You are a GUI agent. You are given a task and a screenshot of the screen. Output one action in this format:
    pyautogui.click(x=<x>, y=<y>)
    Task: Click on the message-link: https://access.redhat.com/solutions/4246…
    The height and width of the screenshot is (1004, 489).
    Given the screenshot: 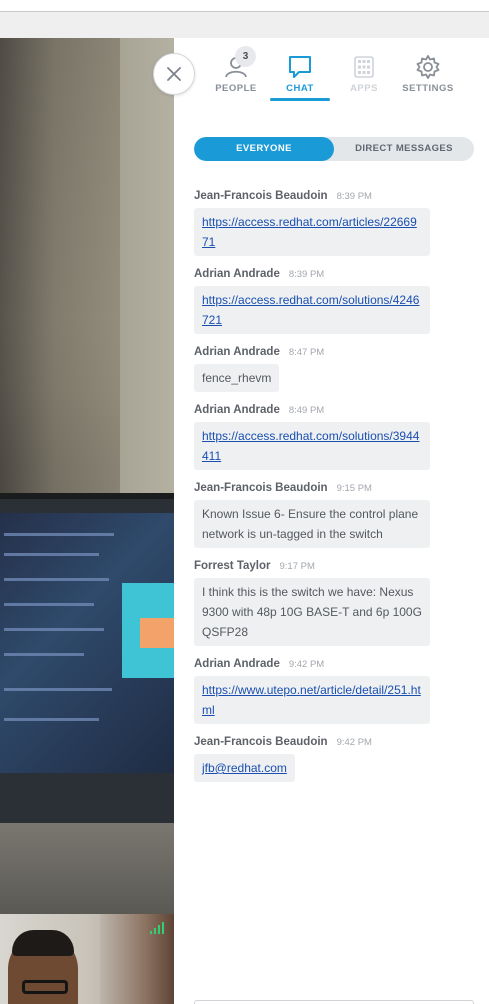 What is the action you would take?
    pyautogui.click(x=310, y=310)
    